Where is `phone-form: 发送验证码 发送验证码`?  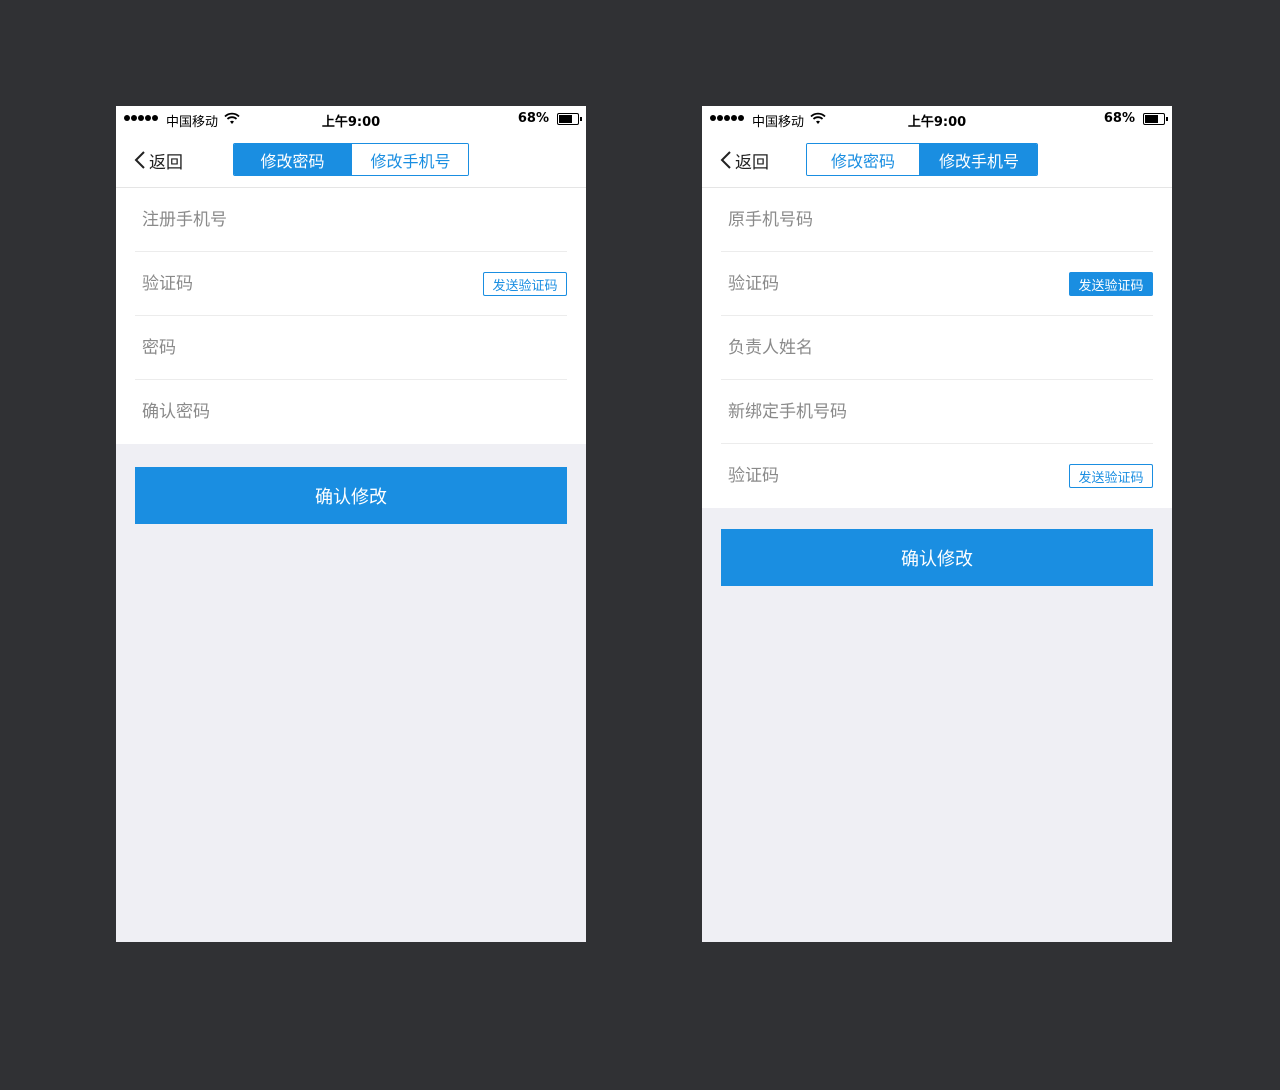
phone-form: 发送验证码 发送验证码 is located at coordinates (937, 348).